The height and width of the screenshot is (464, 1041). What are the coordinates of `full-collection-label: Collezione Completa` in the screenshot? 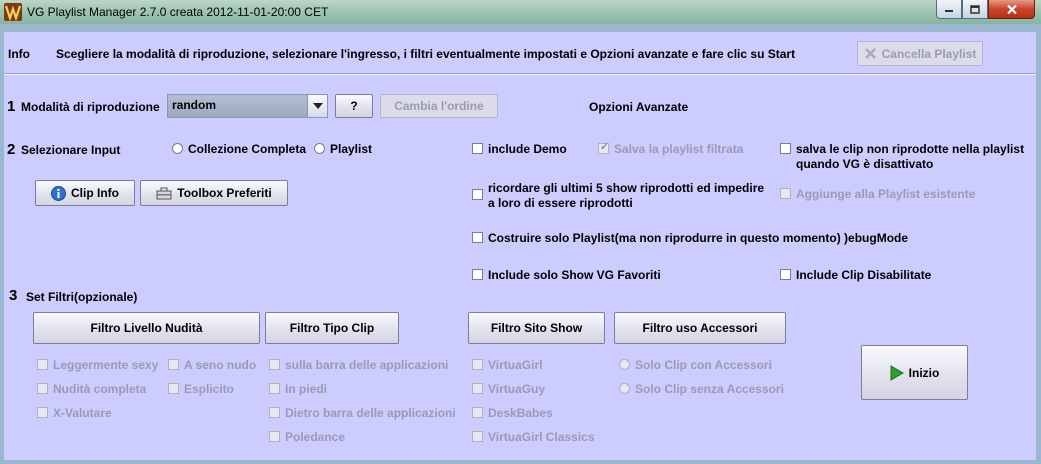 It's located at (247, 149).